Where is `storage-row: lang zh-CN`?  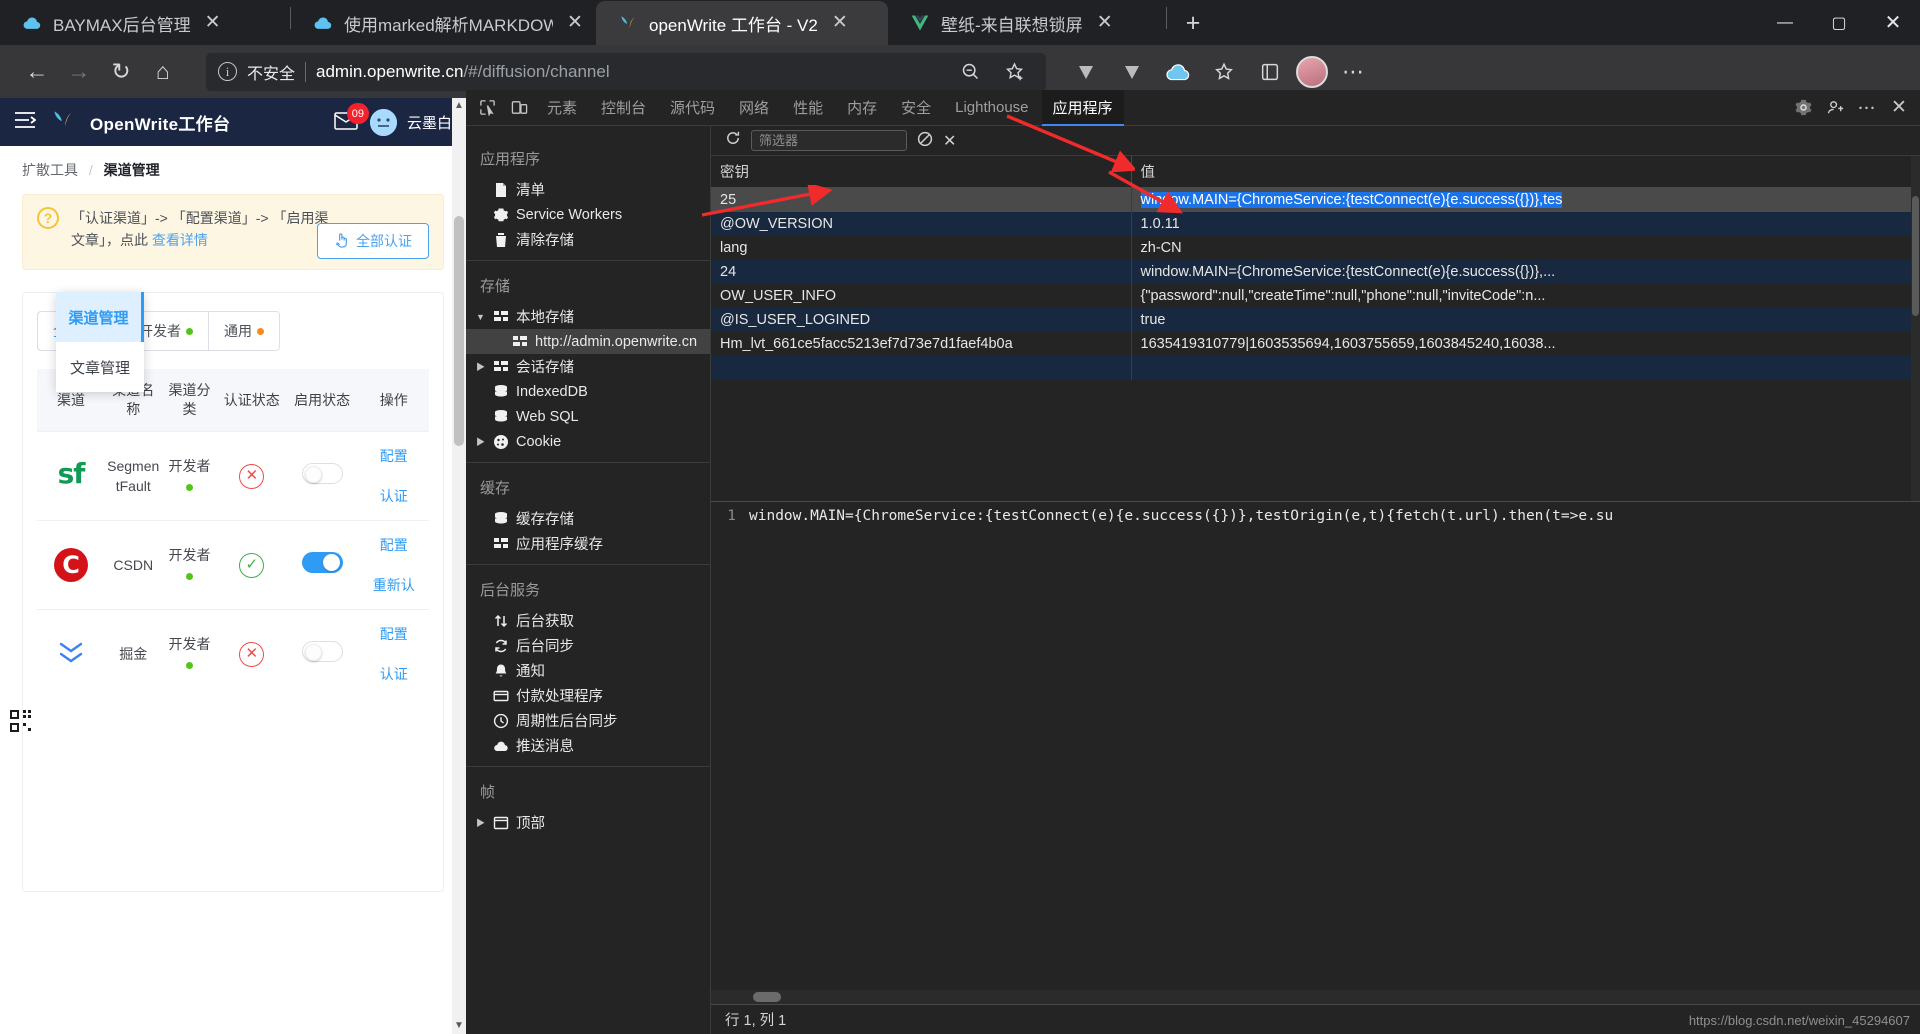
storage-row: lang zh-CN is located at coordinates (1315, 248).